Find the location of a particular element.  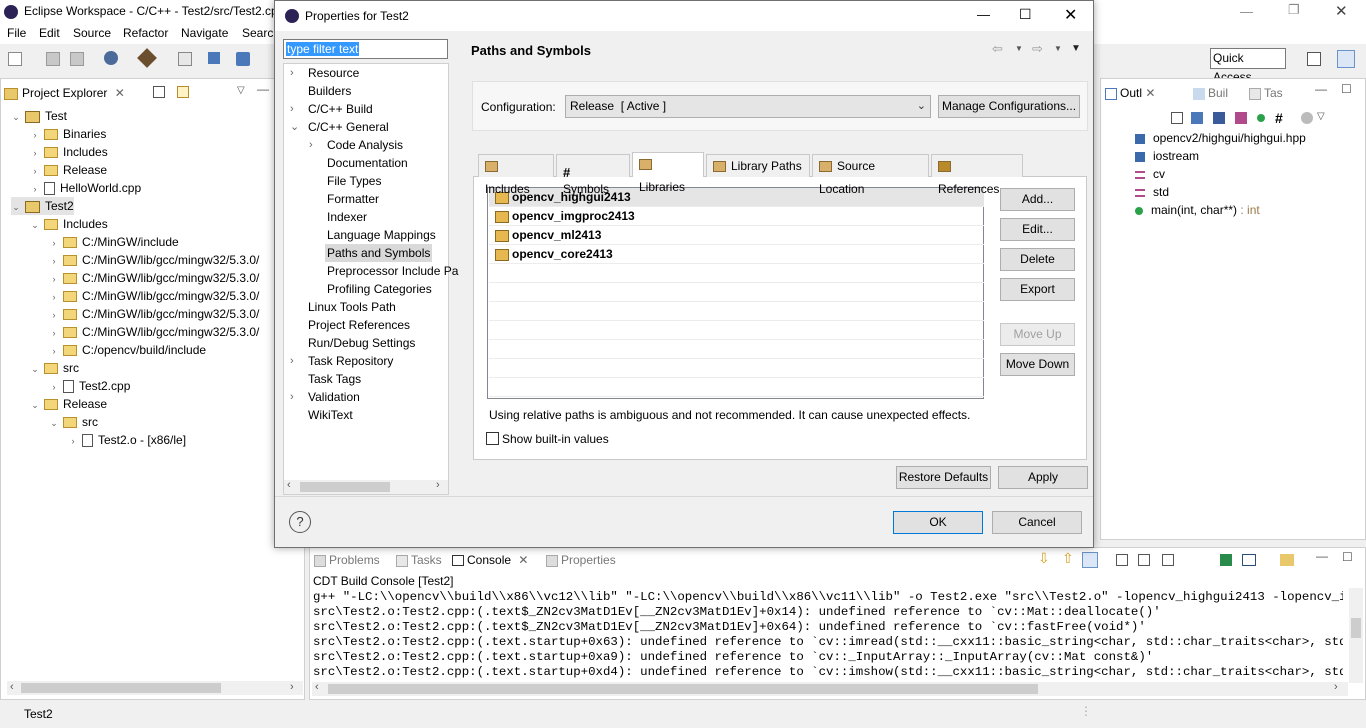

pin-console-icon is located at coordinates (1144, 560).